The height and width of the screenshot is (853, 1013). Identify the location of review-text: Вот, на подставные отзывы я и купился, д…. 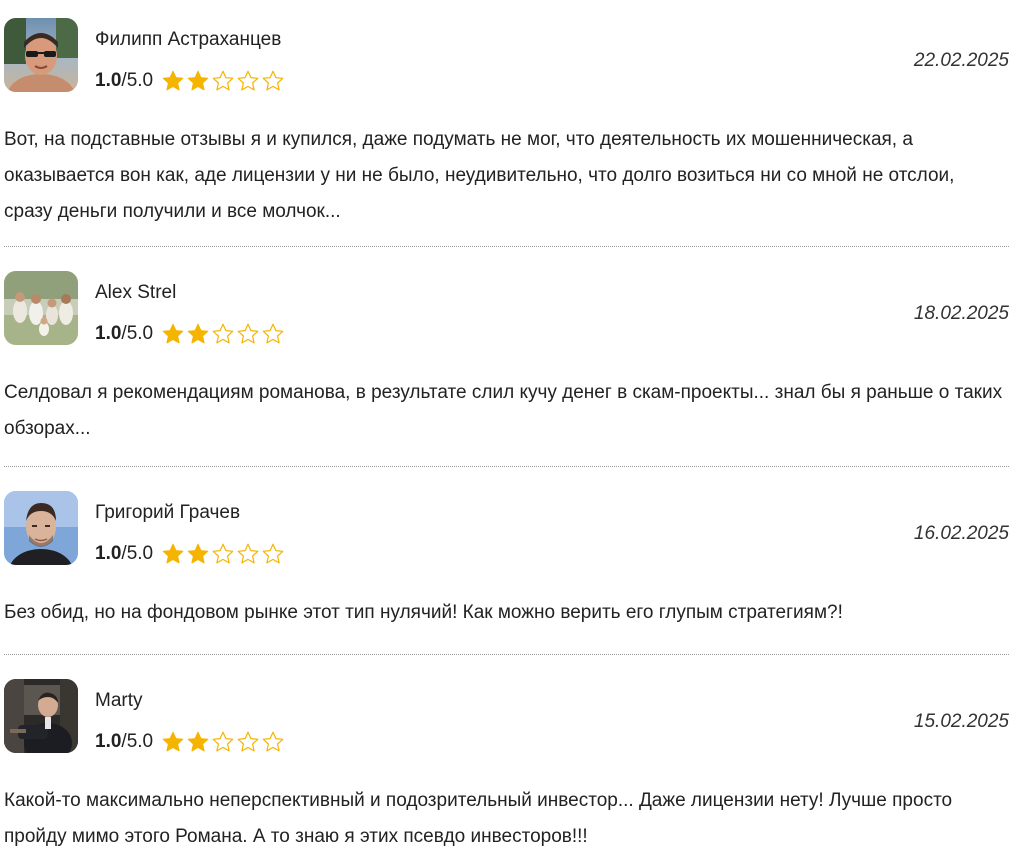
(479, 175).